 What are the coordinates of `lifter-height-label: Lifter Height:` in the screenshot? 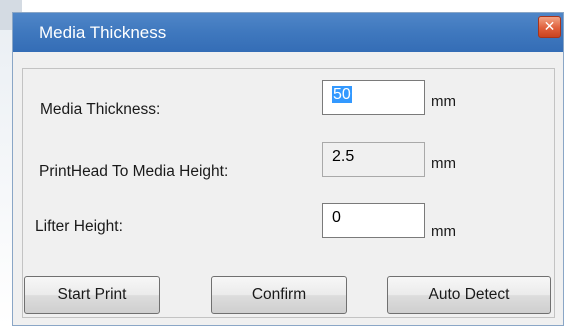 It's located at (79, 226).